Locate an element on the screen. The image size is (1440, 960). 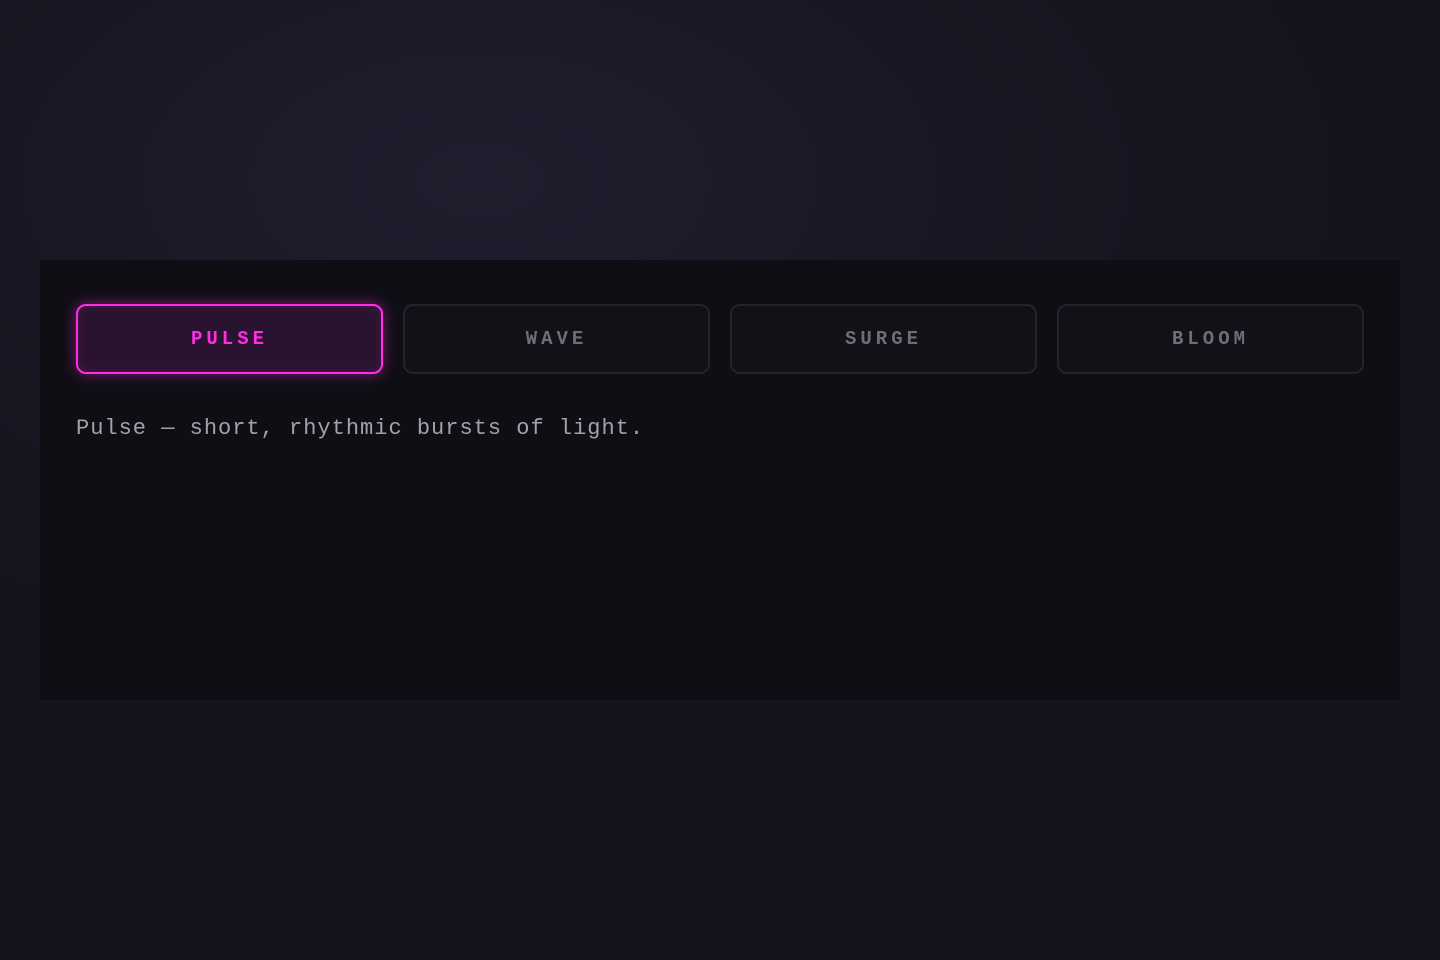
mode-tabs: PULSE WAVE SURGE BLOOM is located at coordinates (720, 339).